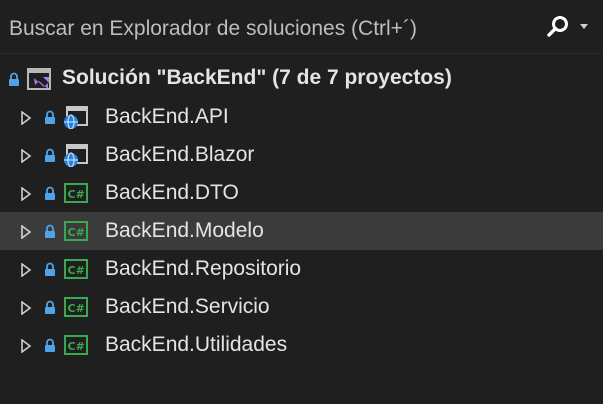 The image size is (603, 404). I want to click on search-icon, so click(558, 27).